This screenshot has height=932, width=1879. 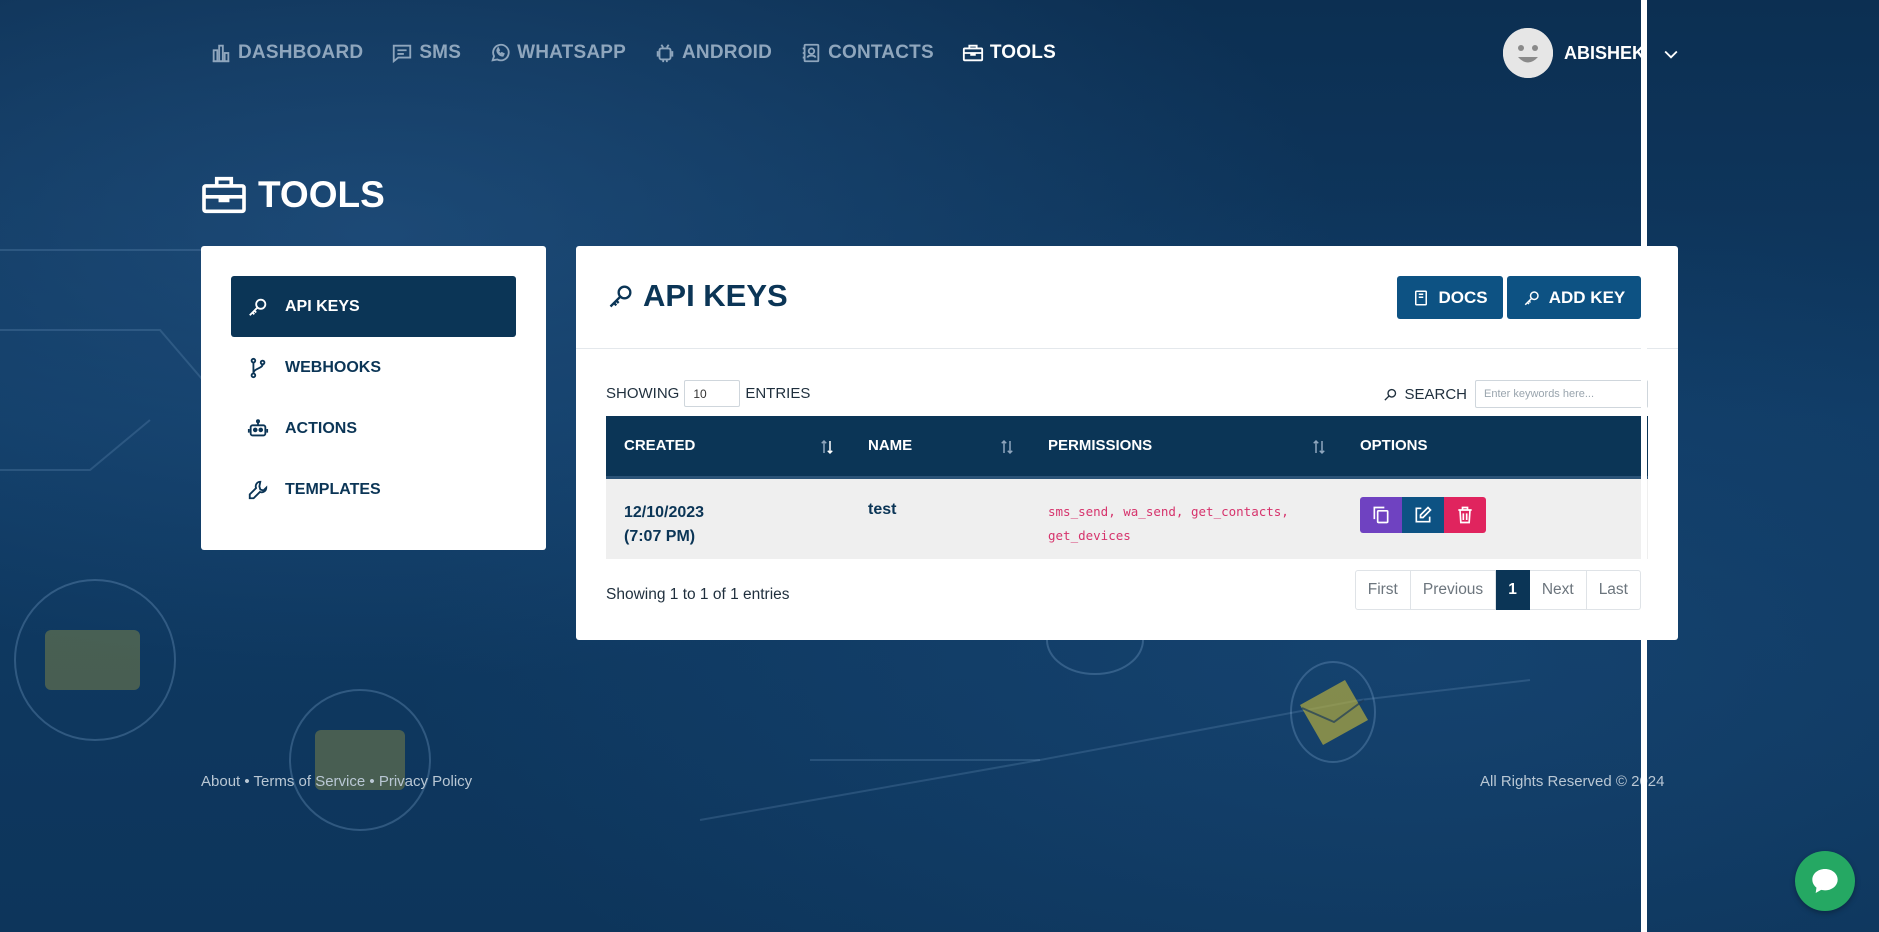 I want to click on sidebar-item-webhooks: WEBHOOKS, so click(x=373, y=367).